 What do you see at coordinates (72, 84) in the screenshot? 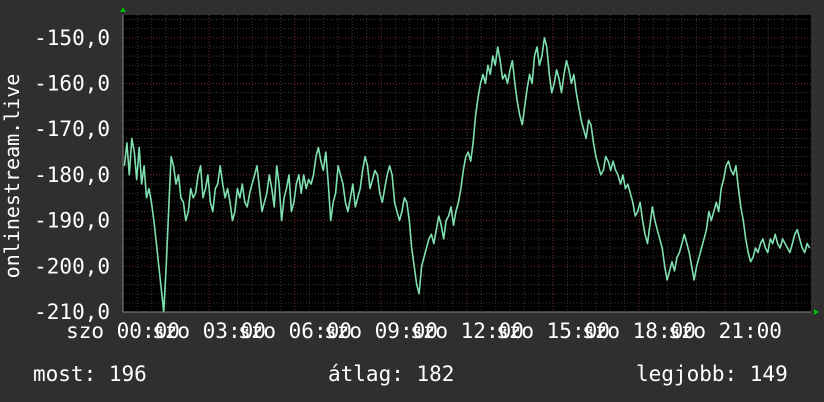
I see `y-tick-label: -160,0` at bounding box center [72, 84].